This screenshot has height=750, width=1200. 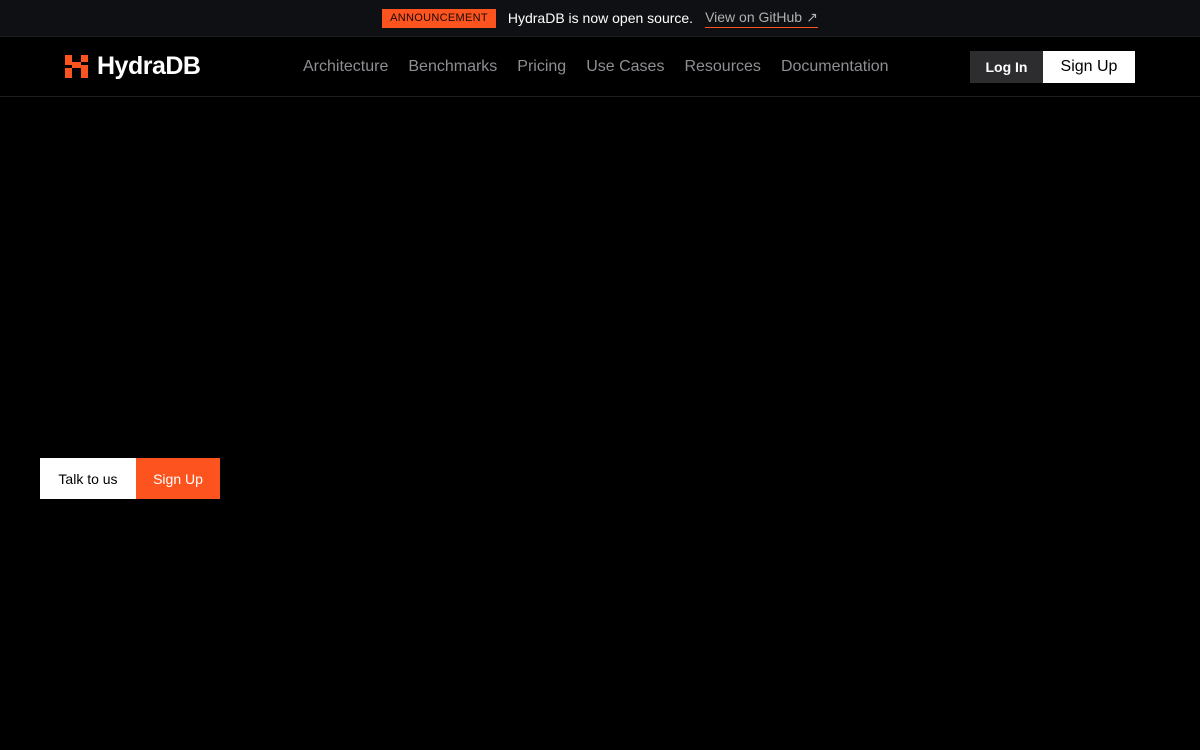 I want to click on hero-cta-group: Talk to us Sign Up, so click(x=130, y=478).